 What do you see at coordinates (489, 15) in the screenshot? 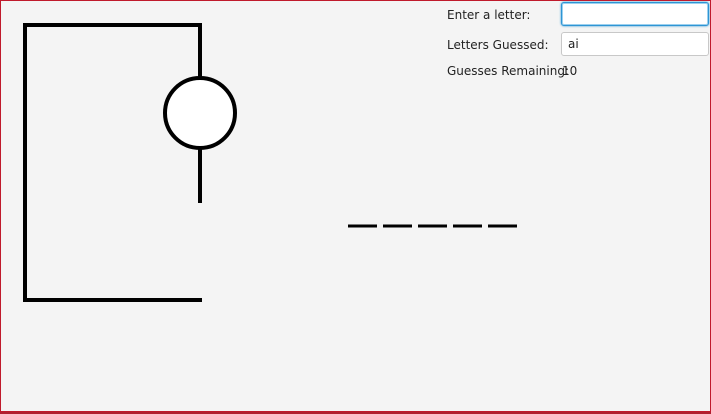
I see `enter-letter-label: Enter a letter:` at bounding box center [489, 15].